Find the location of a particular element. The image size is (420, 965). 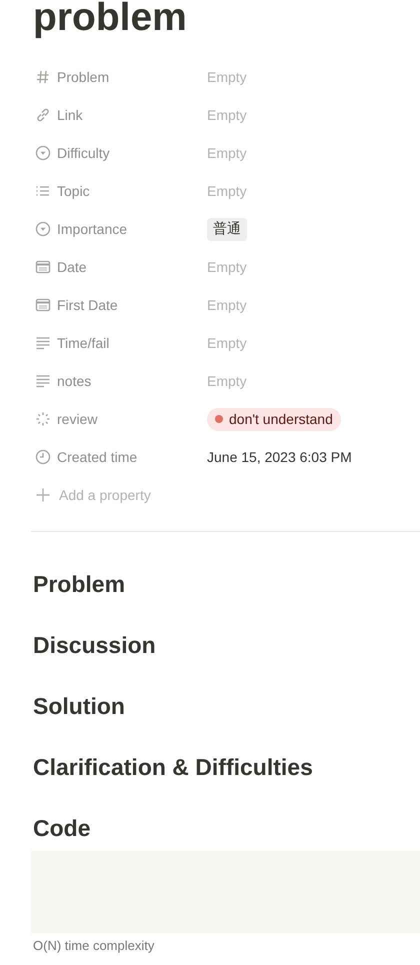

loading-icon is located at coordinates (43, 419).